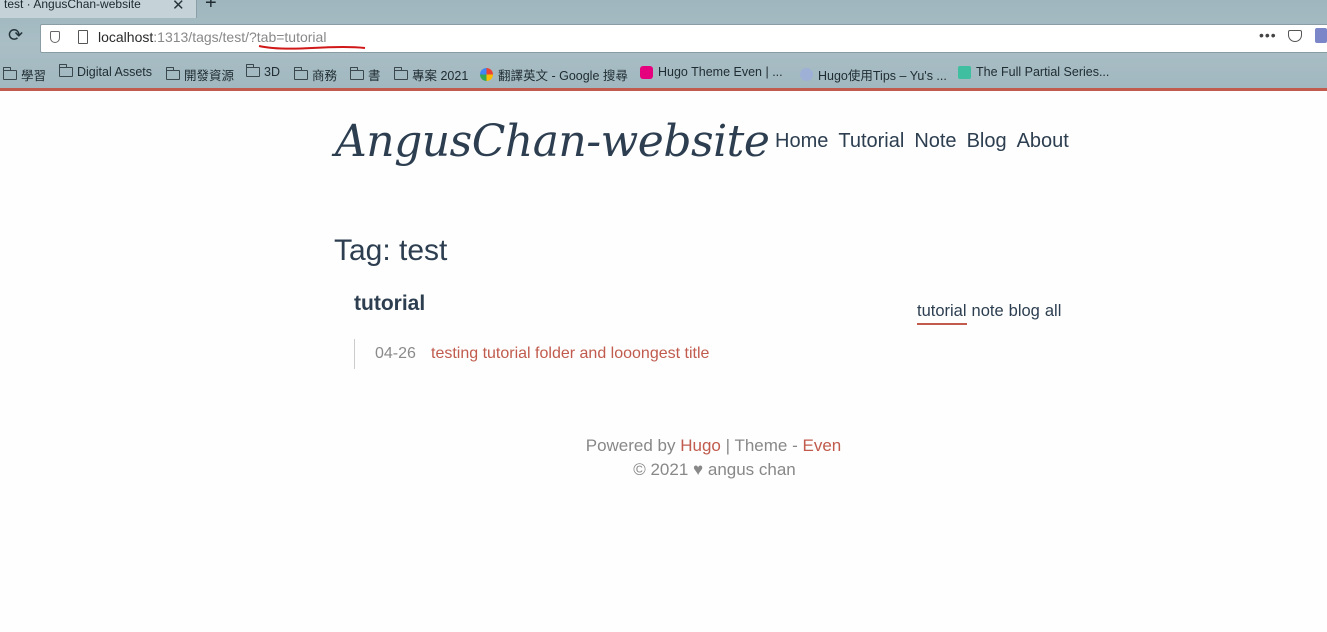 The image size is (1327, 632). I want to click on more-actions-icon: •••, so click(1268, 35).